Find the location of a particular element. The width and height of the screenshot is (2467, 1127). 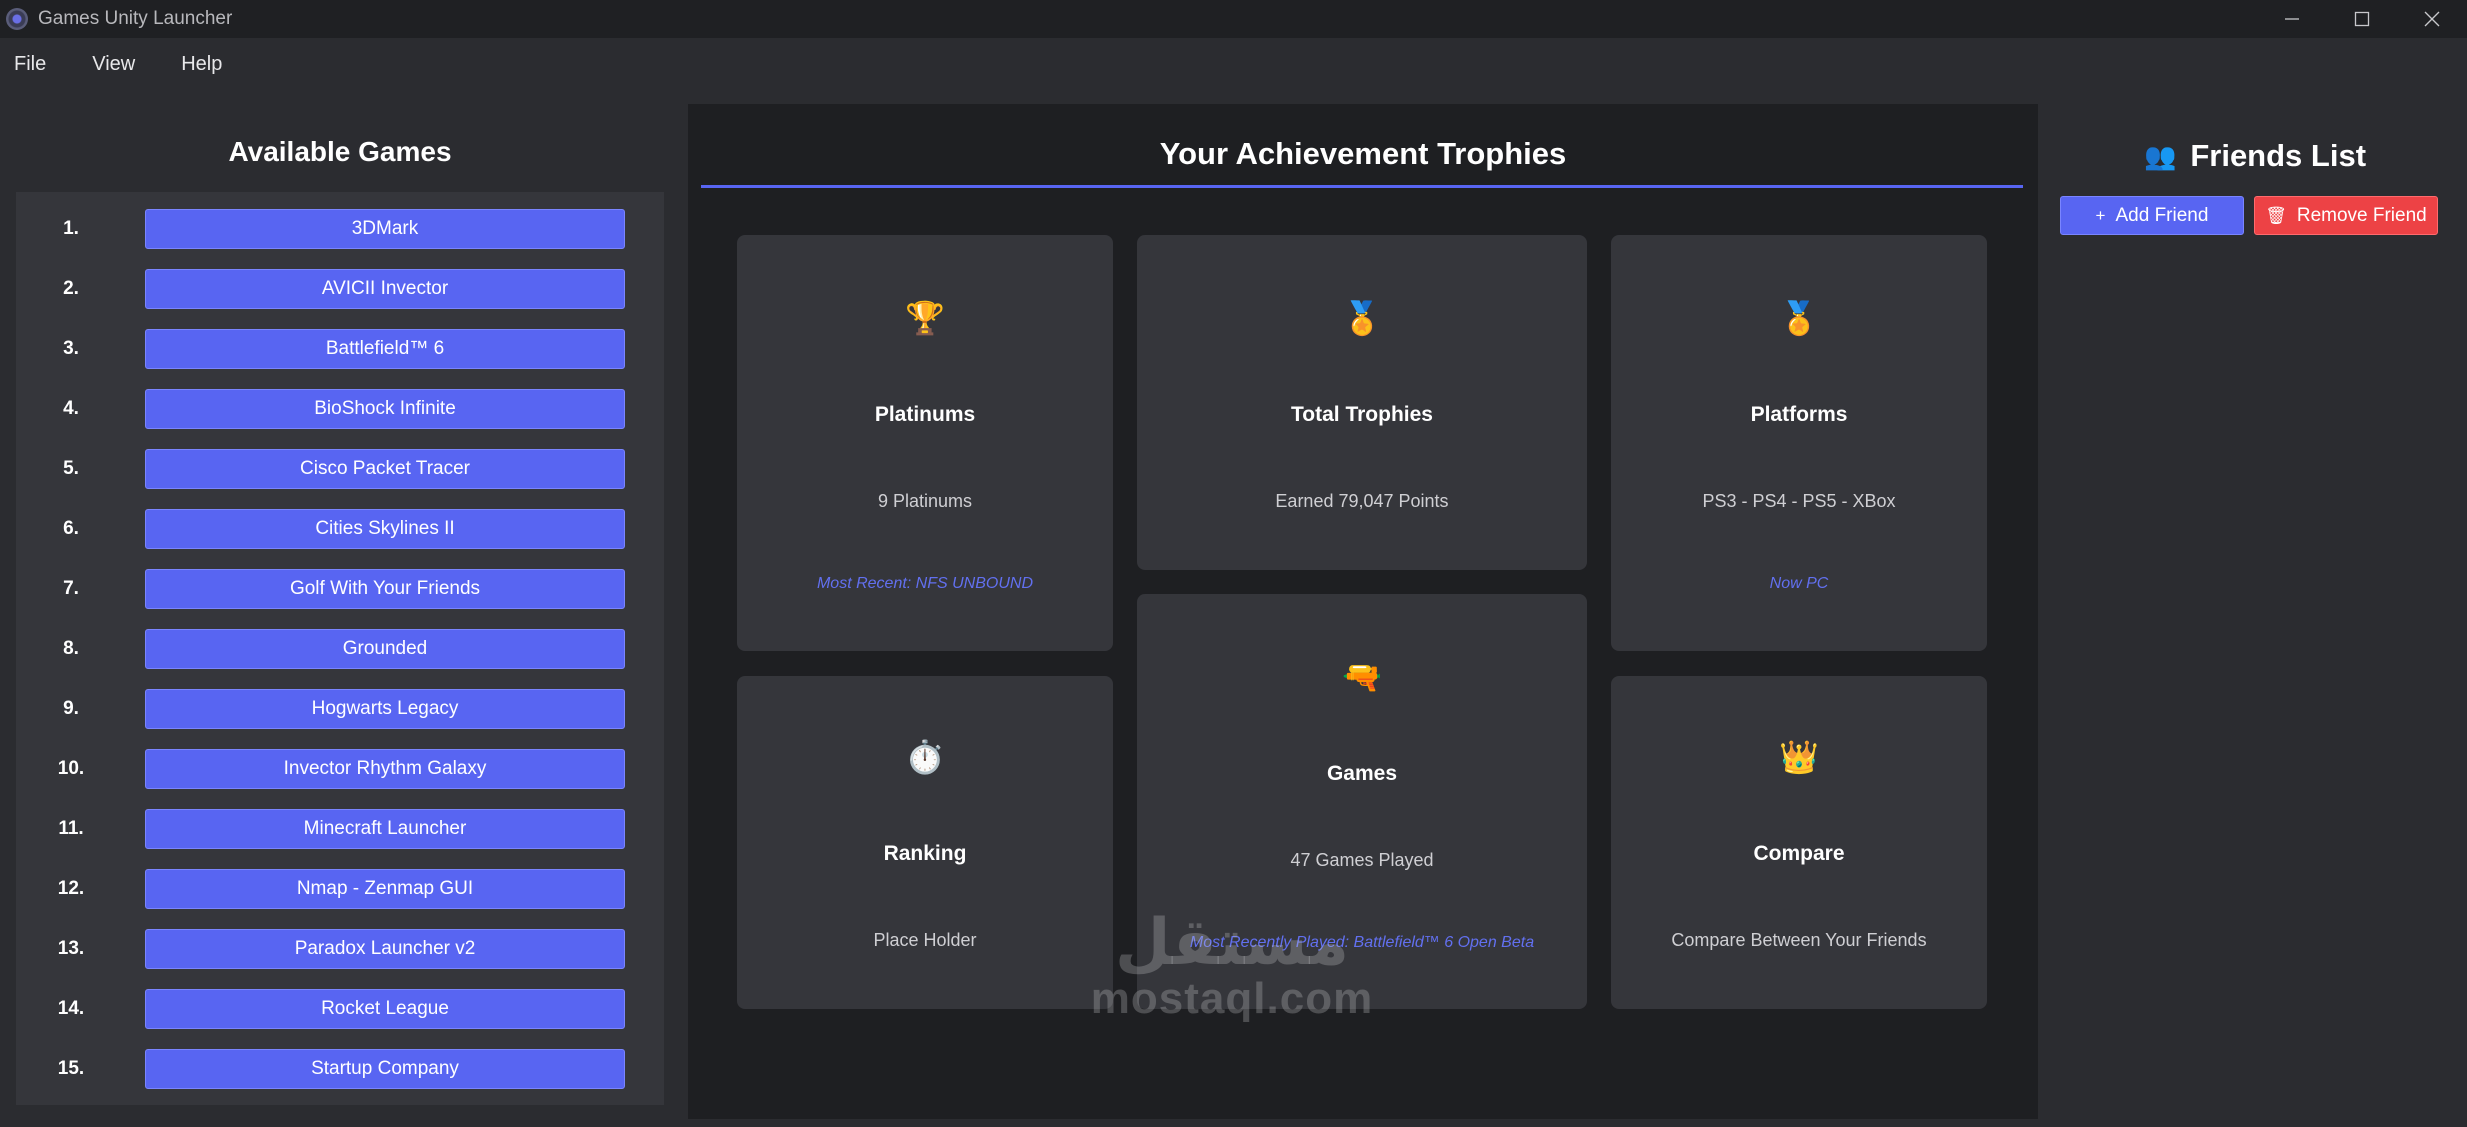

game-launch-button: Invector Rhythm Galaxy is located at coordinates (385, 769).